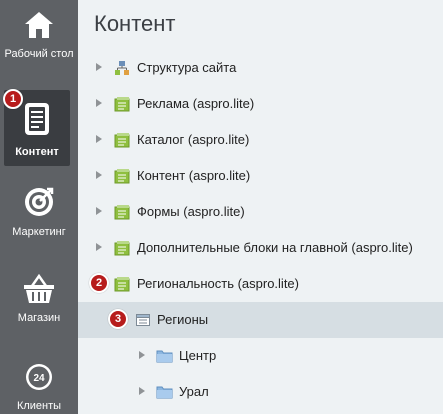  What do you see at coordinates (260, 392) in the screenshot?
I see `tree-item-ural: Урал` at bounding box center [260, 392].